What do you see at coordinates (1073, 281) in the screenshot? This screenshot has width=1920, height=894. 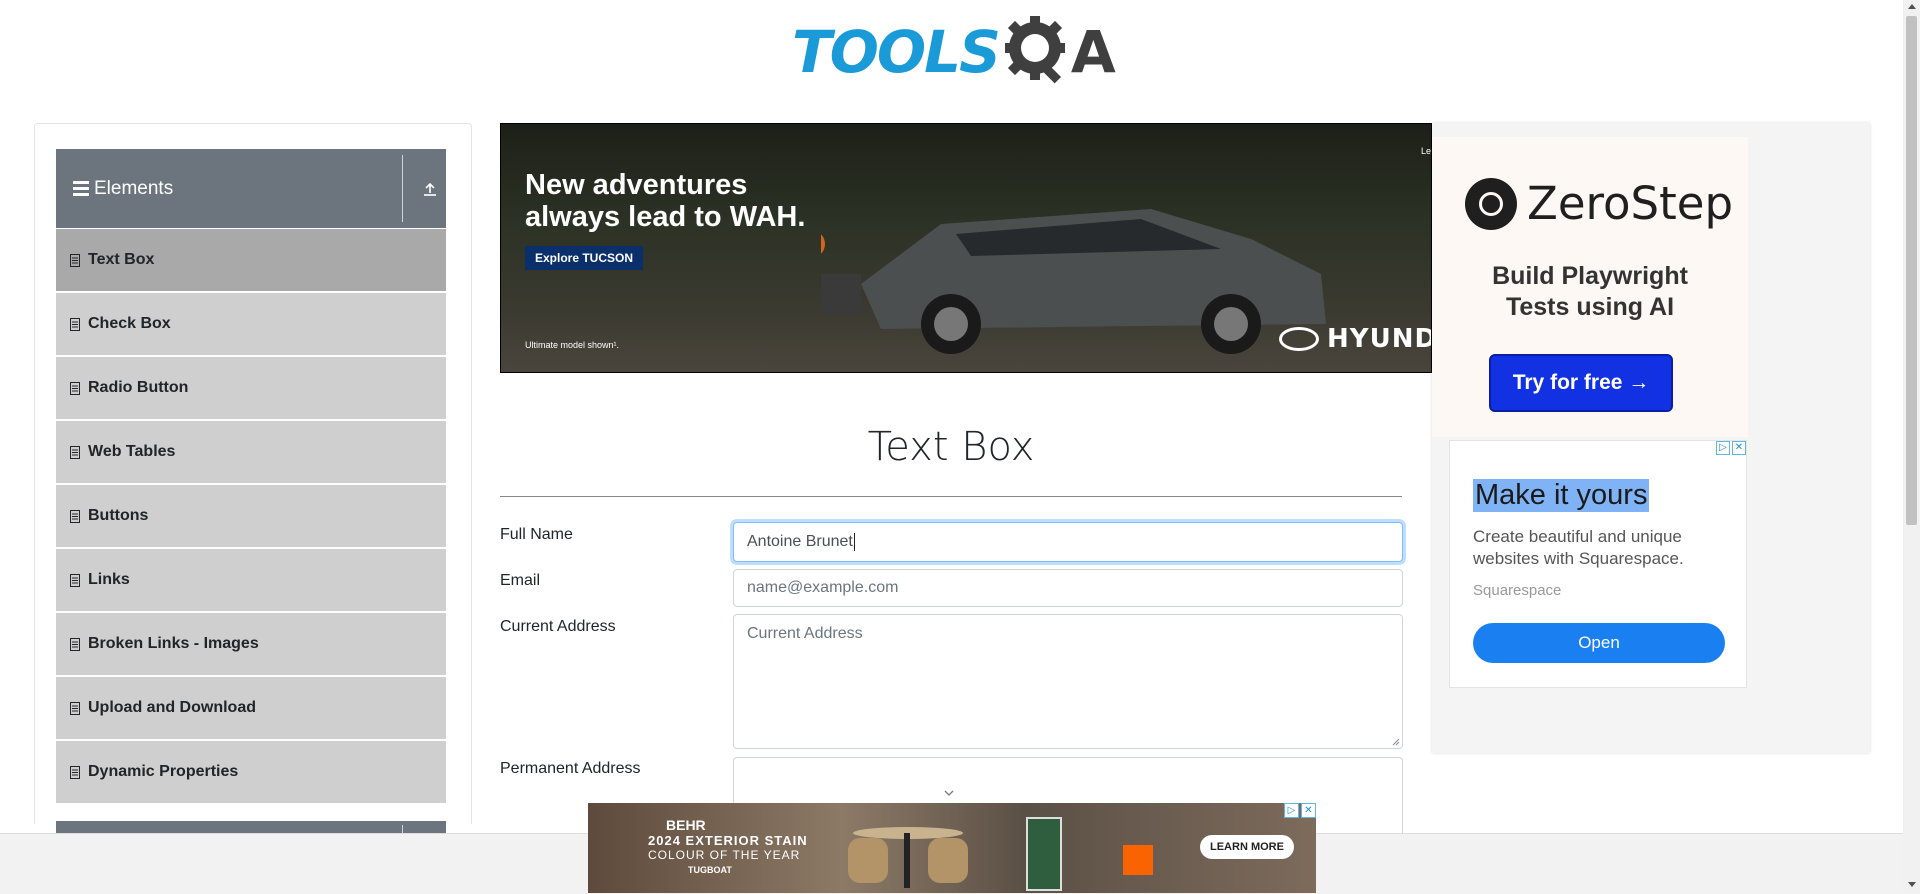 I see `suv-image` at bounding box center [1073, 281].